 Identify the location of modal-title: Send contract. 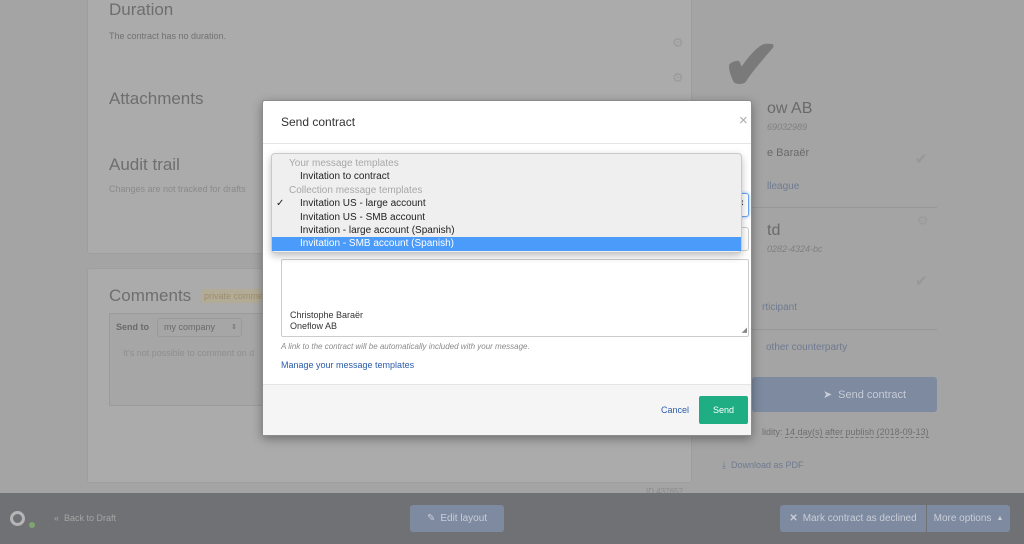
(318, 122).